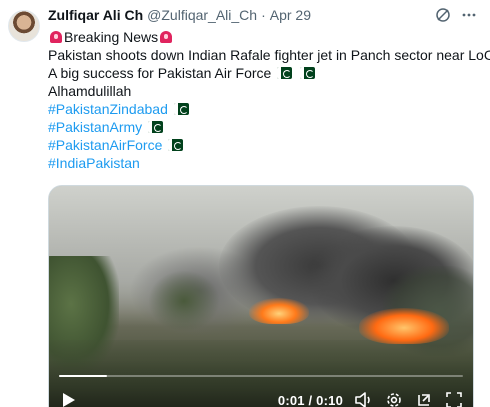 This screenshot has width=490, height=407. Describe the element at coordinates (469, 15) in the screenshot. I see `more-icon` at that location.